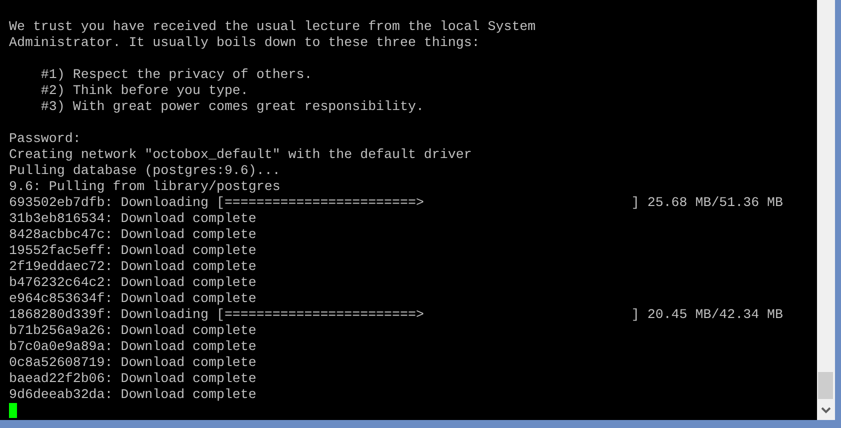 This screenshot has height=428, width=841. Describe the element at coordinates (176, 75) in the screenshot. I see `terminal-line: #1) Respect the privacy of others.` at that location.